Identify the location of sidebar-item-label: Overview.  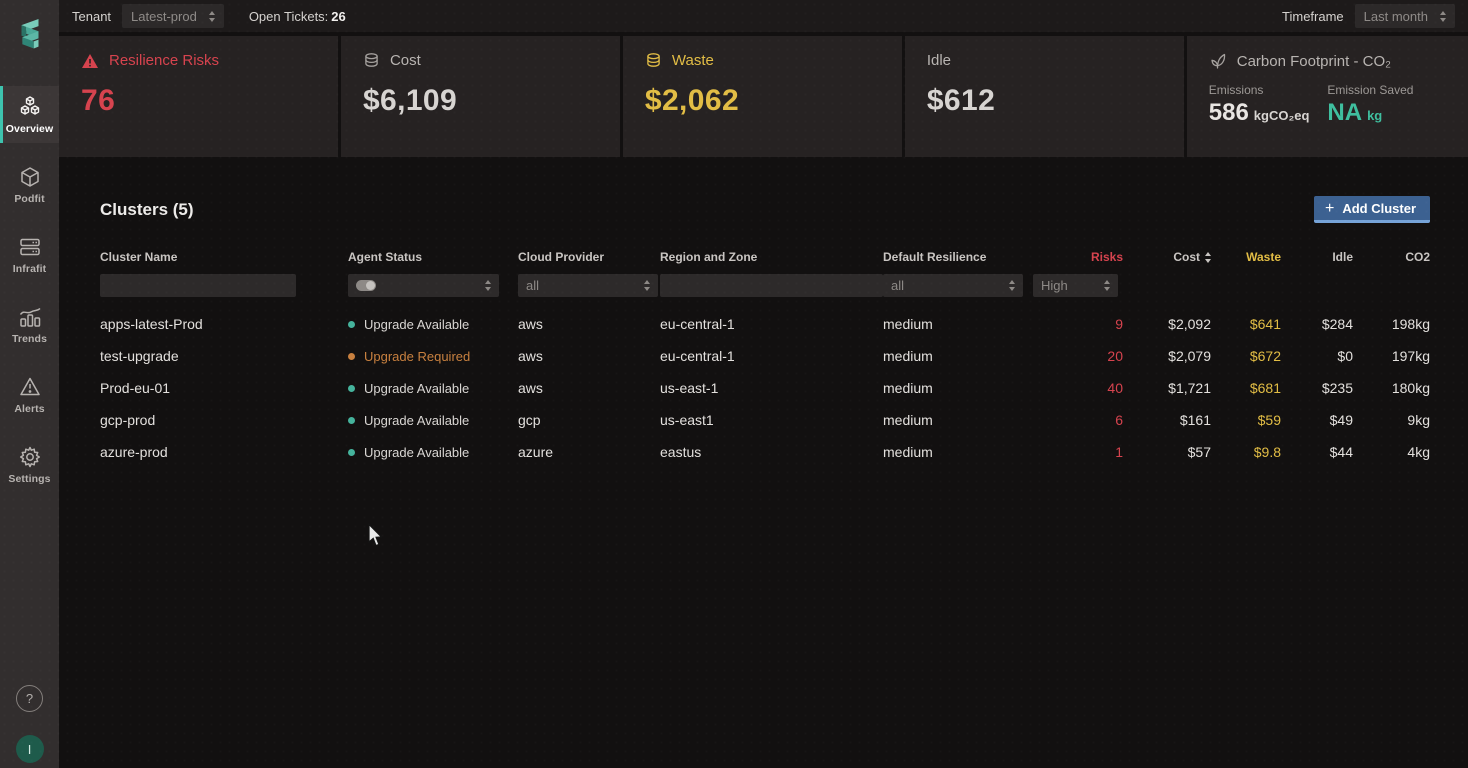
(29, 129).